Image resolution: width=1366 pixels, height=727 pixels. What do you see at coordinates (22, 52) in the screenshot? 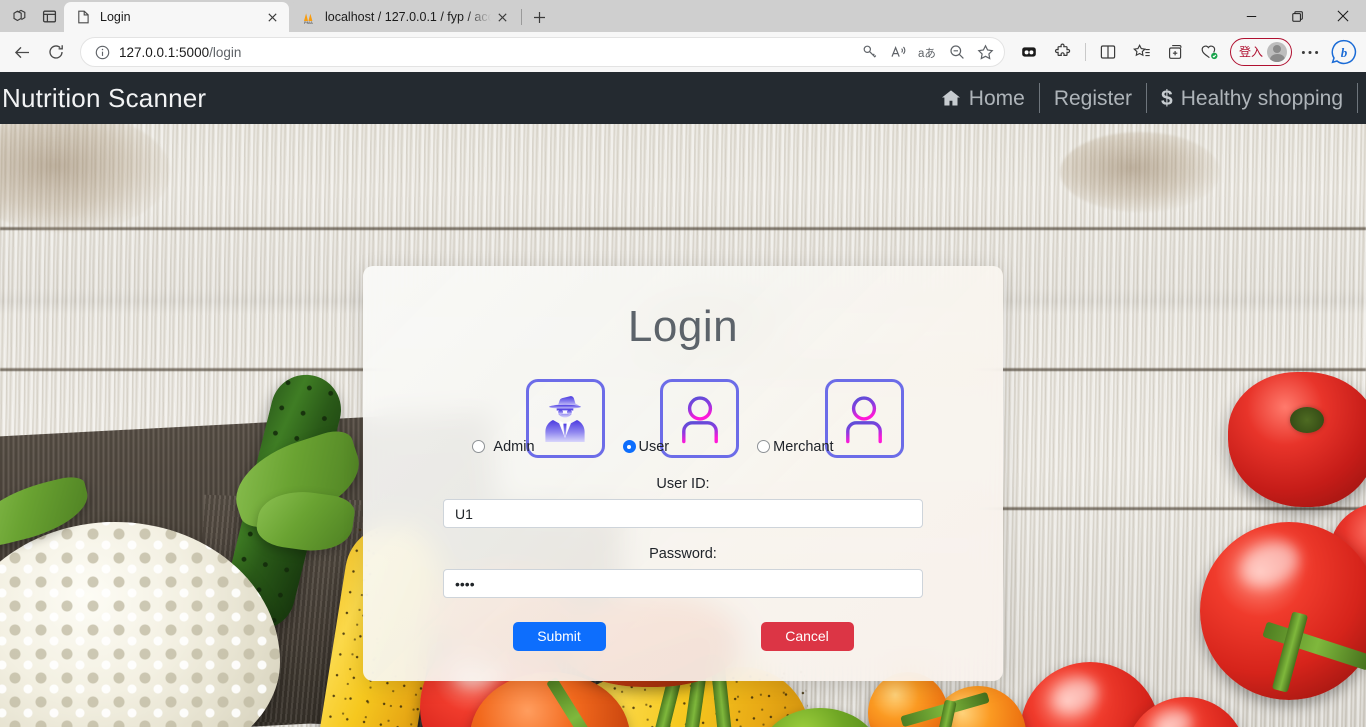
I see `back-icon` at bounding box center [22, 52].